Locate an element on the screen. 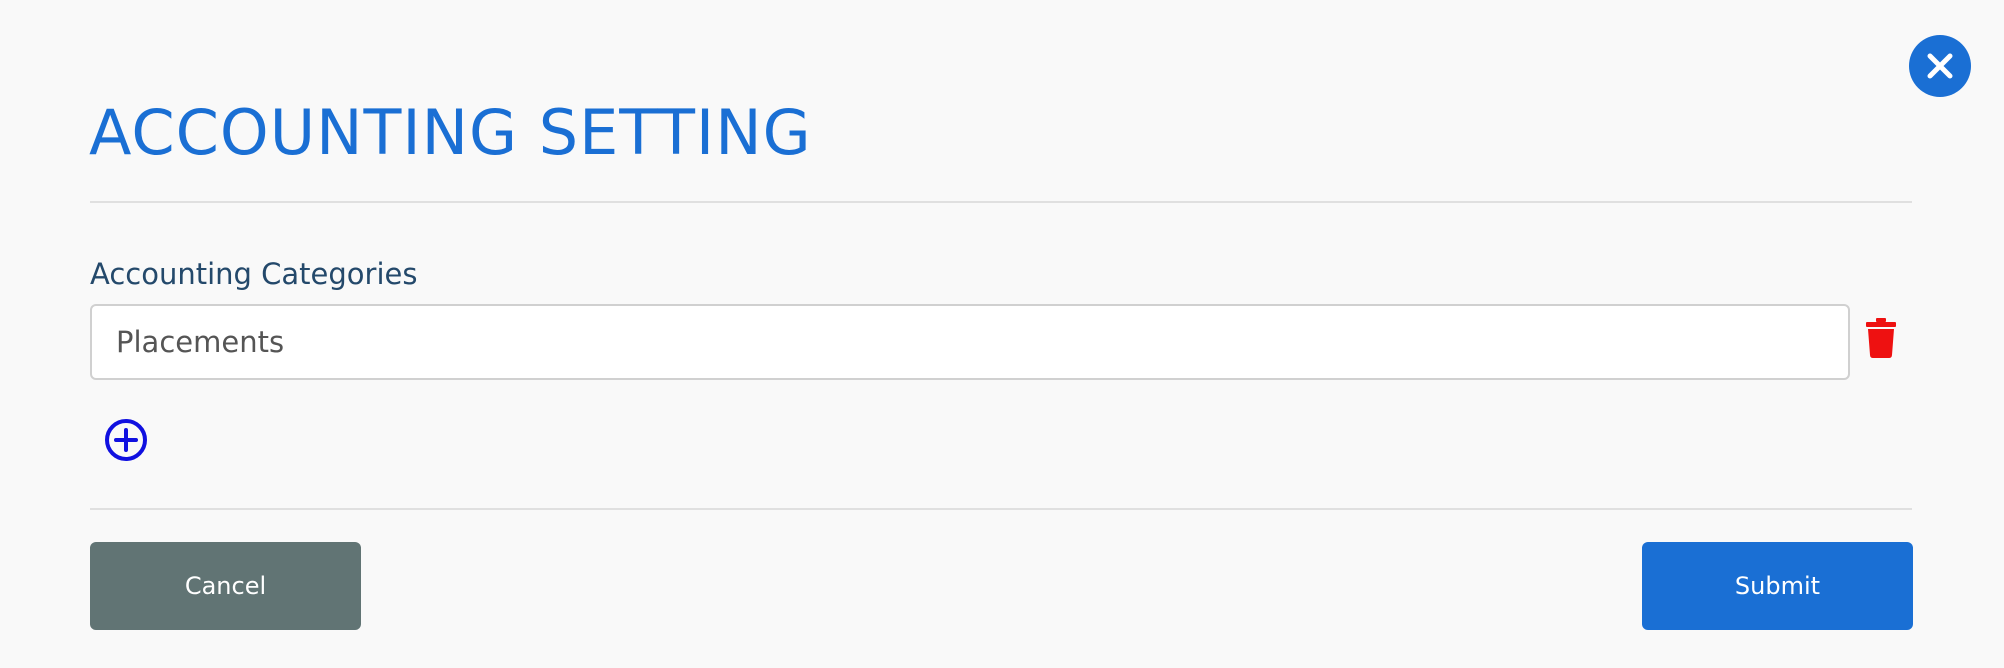  submit-button: Submit is located at coordinates (1777, 586).